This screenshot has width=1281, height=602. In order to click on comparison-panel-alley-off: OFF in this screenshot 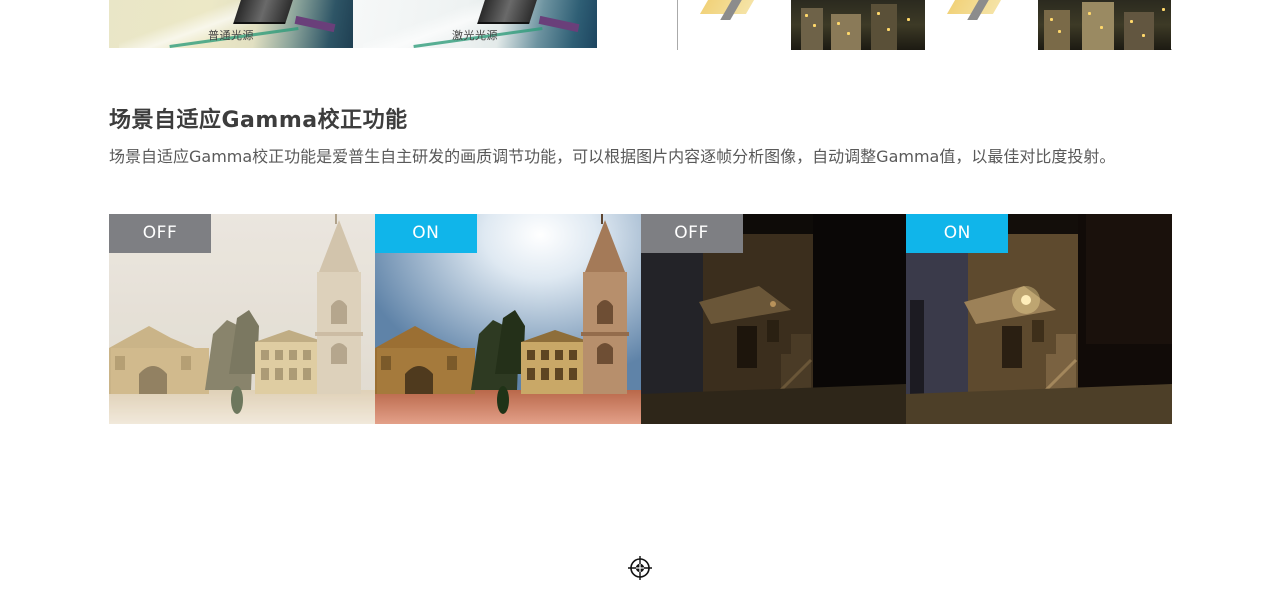, I will do `click(773, 319)`.